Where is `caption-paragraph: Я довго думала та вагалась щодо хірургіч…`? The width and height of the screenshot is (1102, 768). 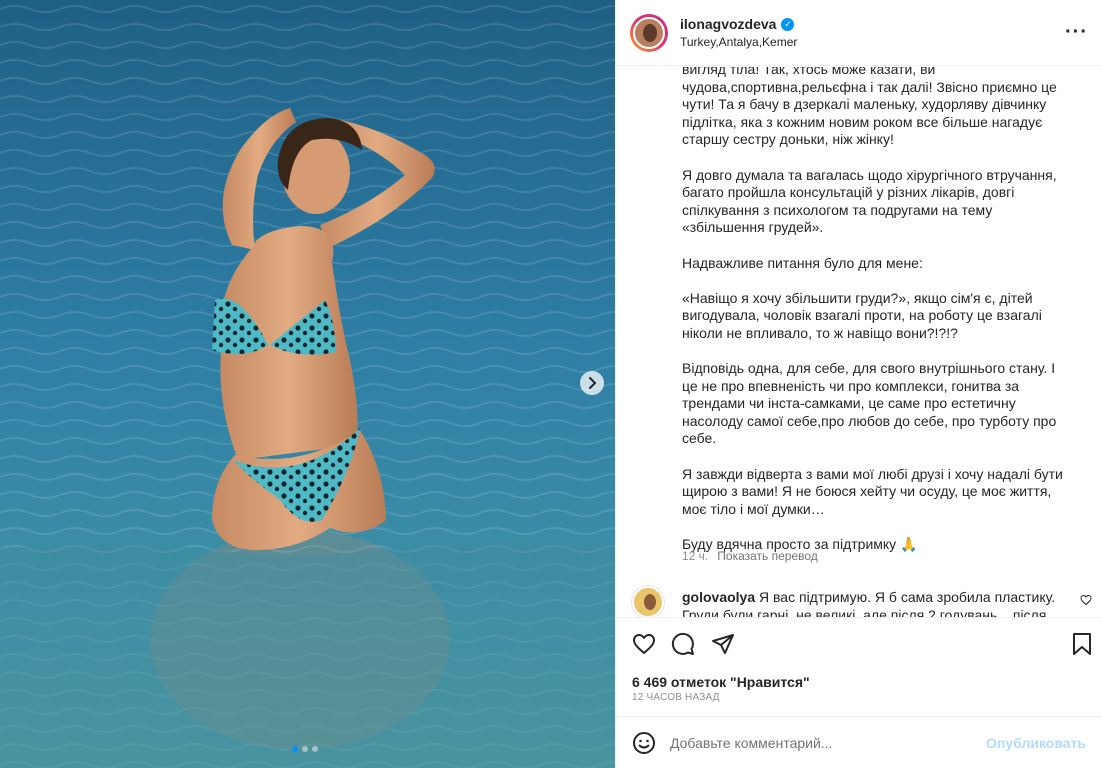
caption-paragraph: Я довго думала та вагалась щодо хірургіч… is located at coordinates (869, 201).